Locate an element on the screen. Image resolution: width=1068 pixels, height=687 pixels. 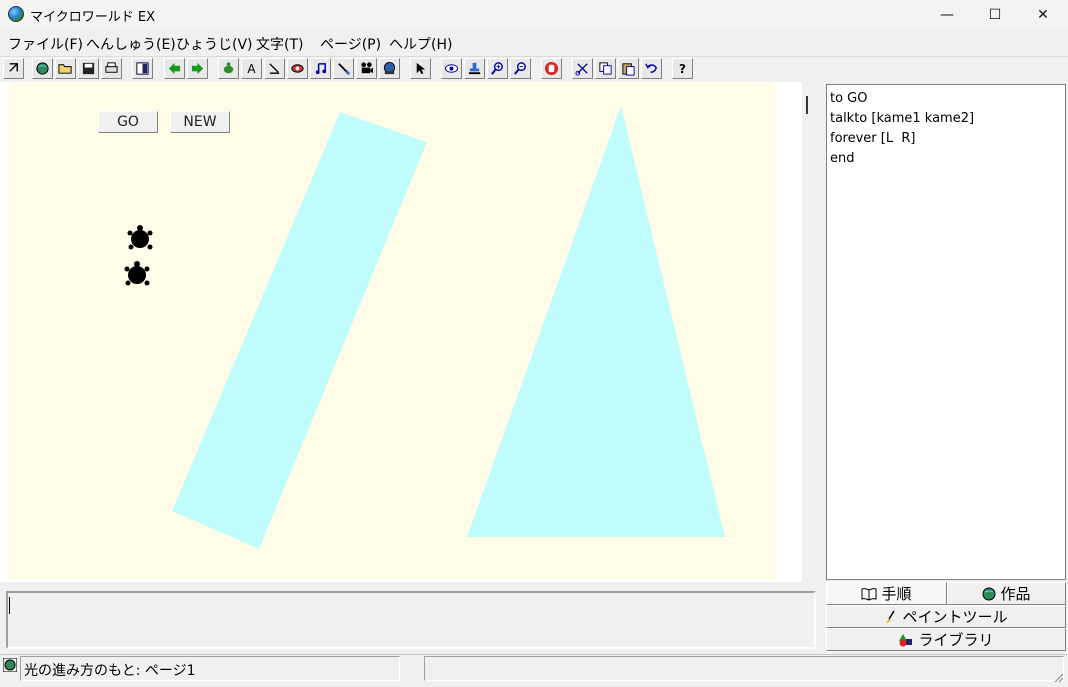
eye-pill-icon is located at coordinates (297, 68).